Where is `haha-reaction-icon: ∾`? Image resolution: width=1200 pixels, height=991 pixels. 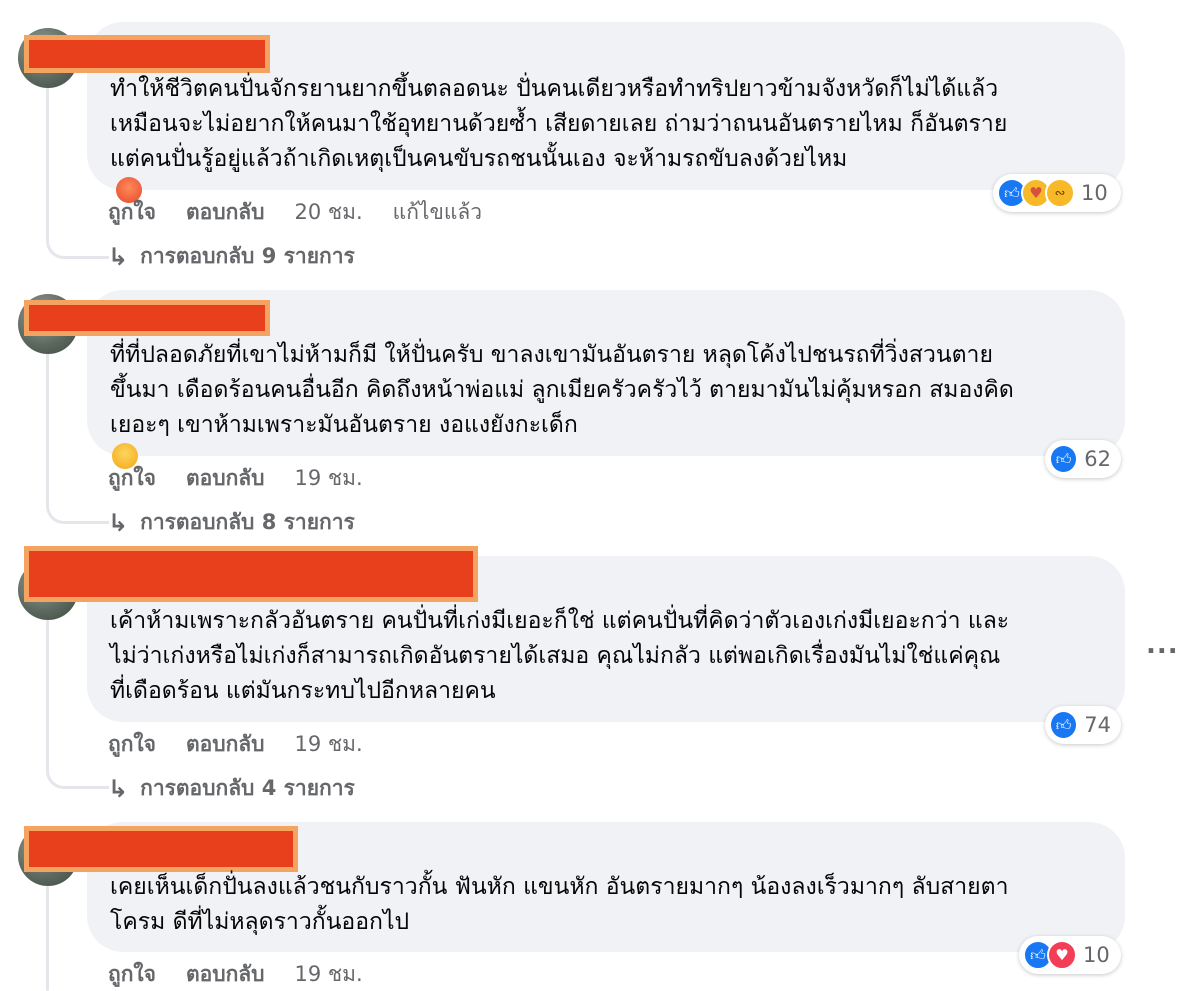
haha-reaction-icon: ∾ is located at coordinates (1060, 193).